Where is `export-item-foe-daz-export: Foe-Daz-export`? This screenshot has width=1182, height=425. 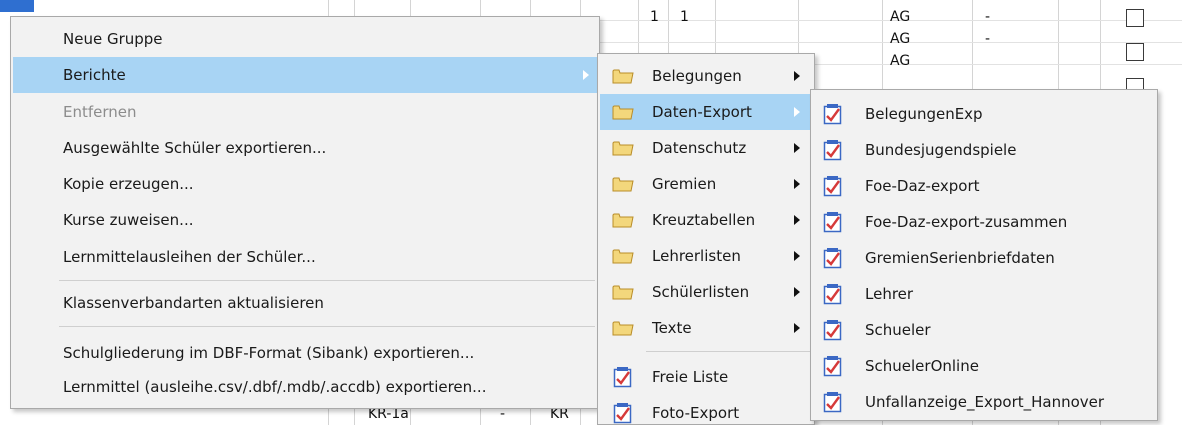 export-item-foe-daz-export: Foe-Daz-export is located at coordinates (984, 186).